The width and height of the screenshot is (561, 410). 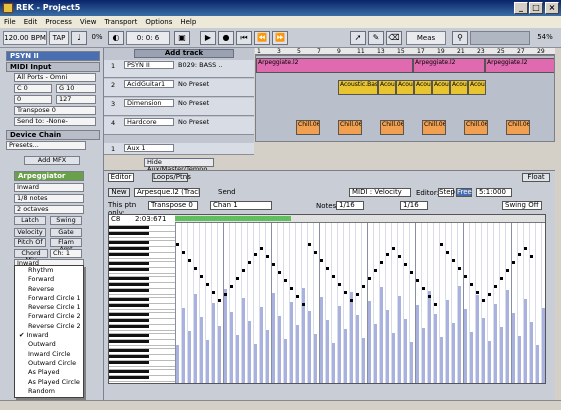 What do you see at coordinates (79, 38) in the screenshot?
I see `metronome-icon: ♩` at bounding box center [79, 38].